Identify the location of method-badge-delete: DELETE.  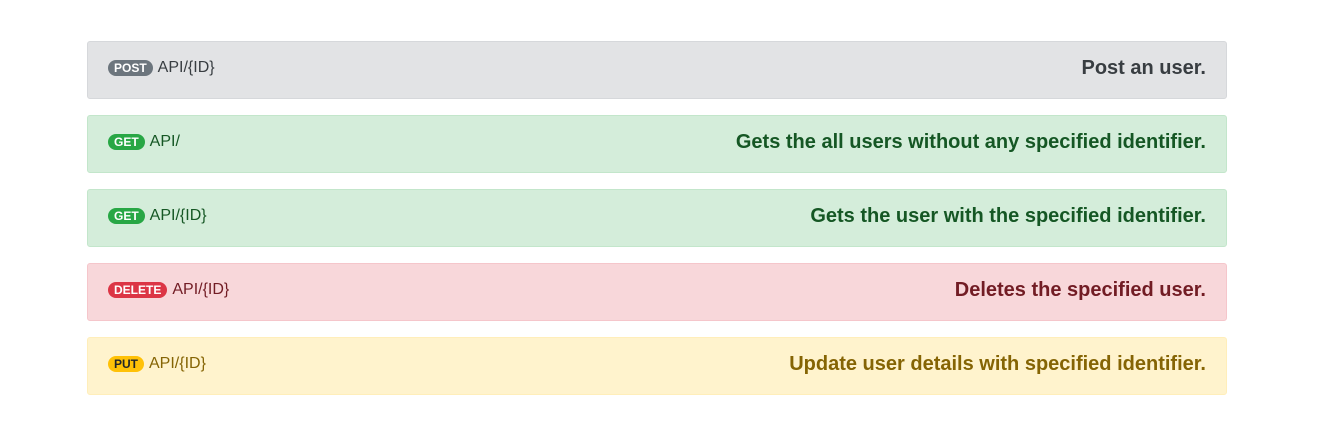
(138, 290).